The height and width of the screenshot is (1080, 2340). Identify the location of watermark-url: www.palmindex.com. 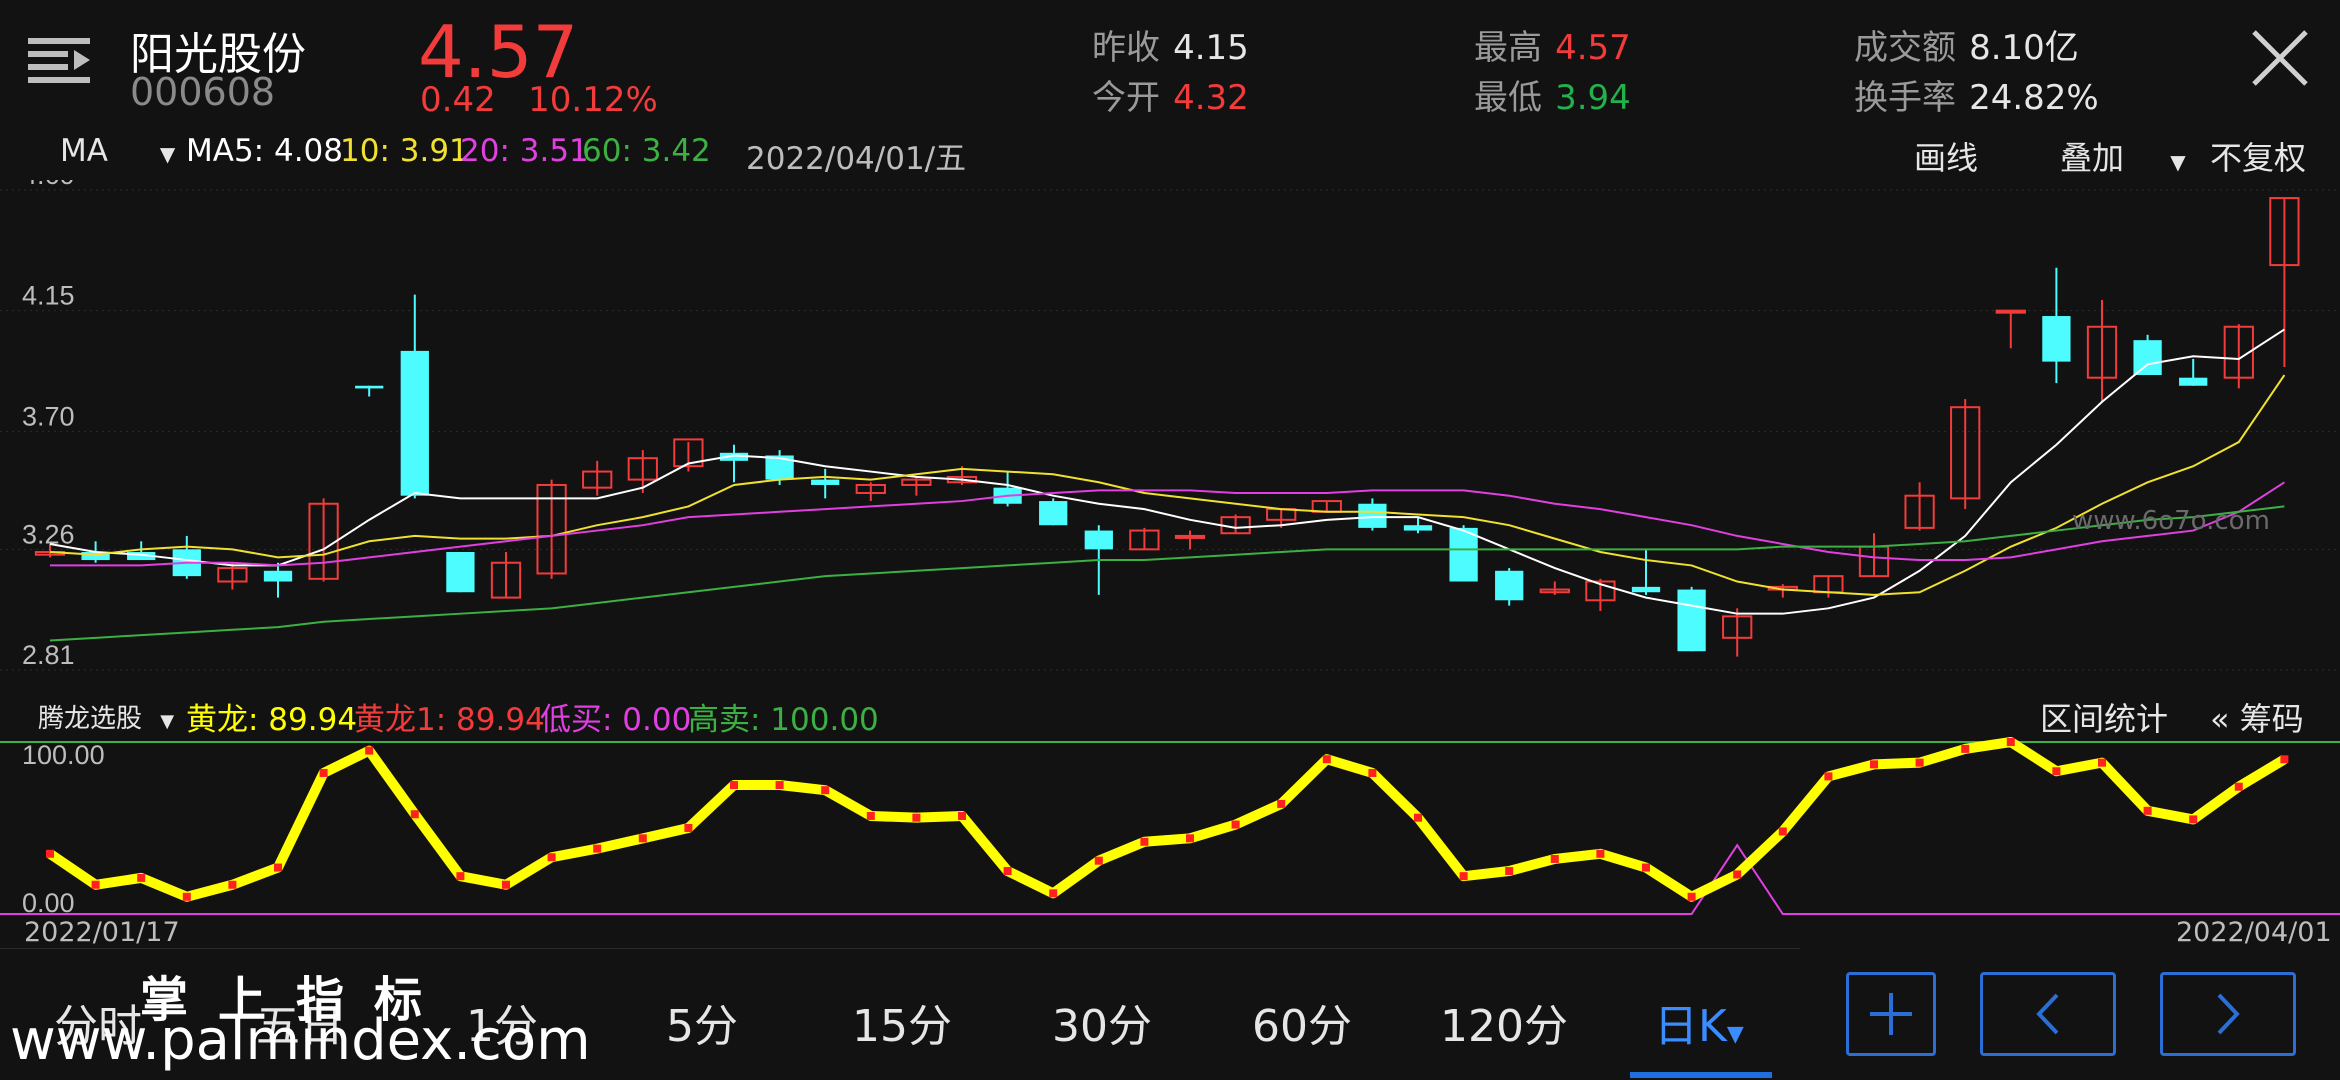
(300, 1040).